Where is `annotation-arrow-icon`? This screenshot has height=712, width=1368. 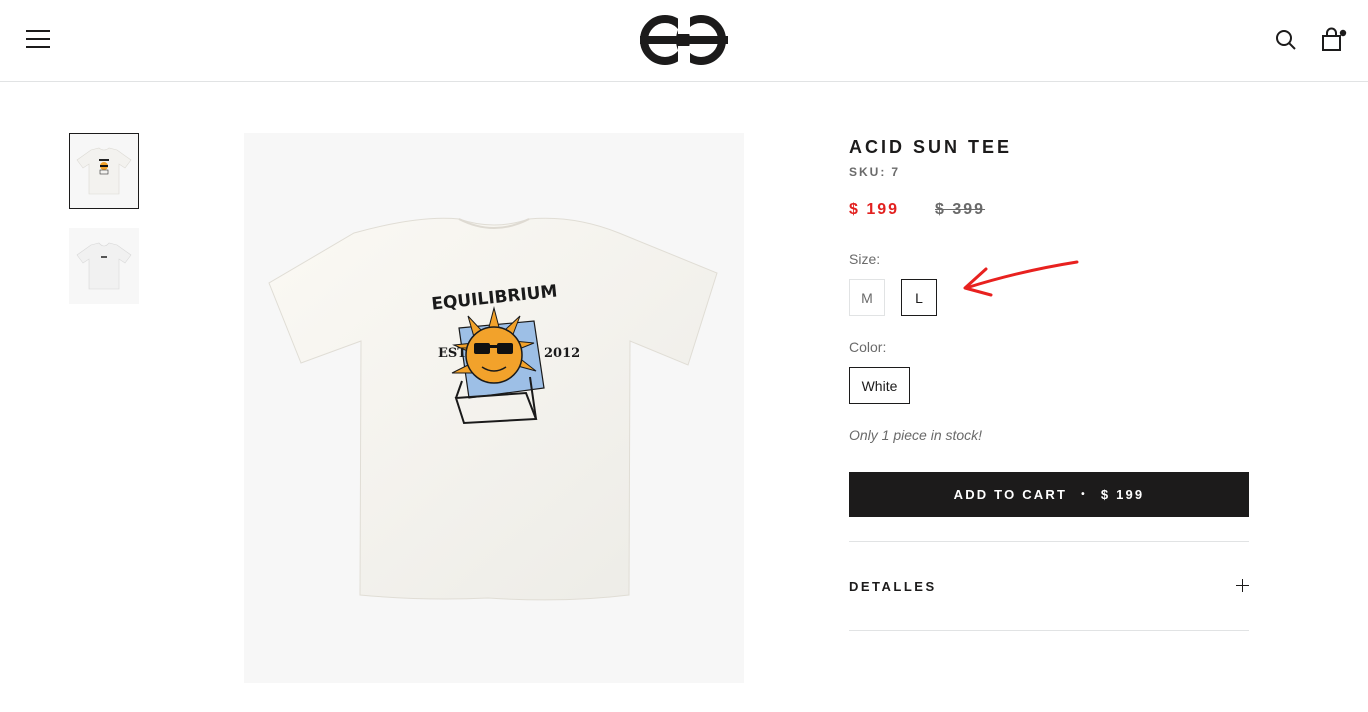 annotation-arrow-icon is located at coordinates (1021, 278).